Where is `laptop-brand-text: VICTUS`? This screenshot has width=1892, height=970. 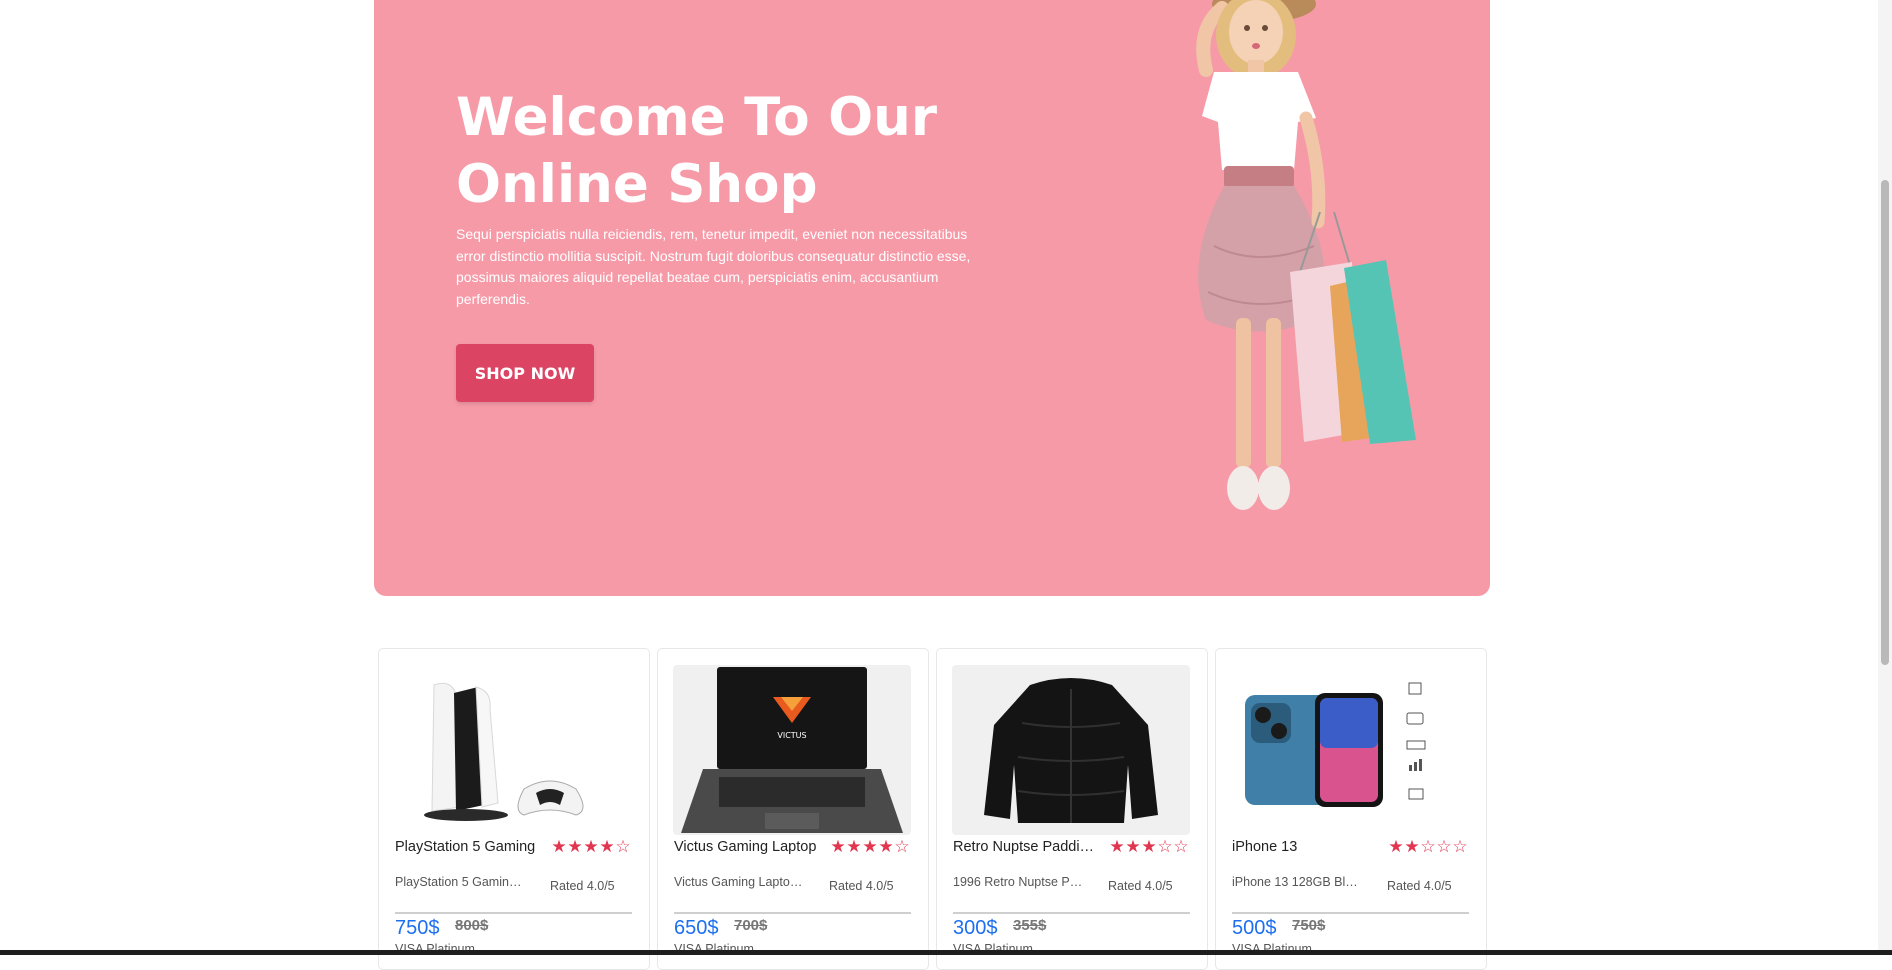
laptop-brand-text: VICTUS is located at coordinates (791, 735).